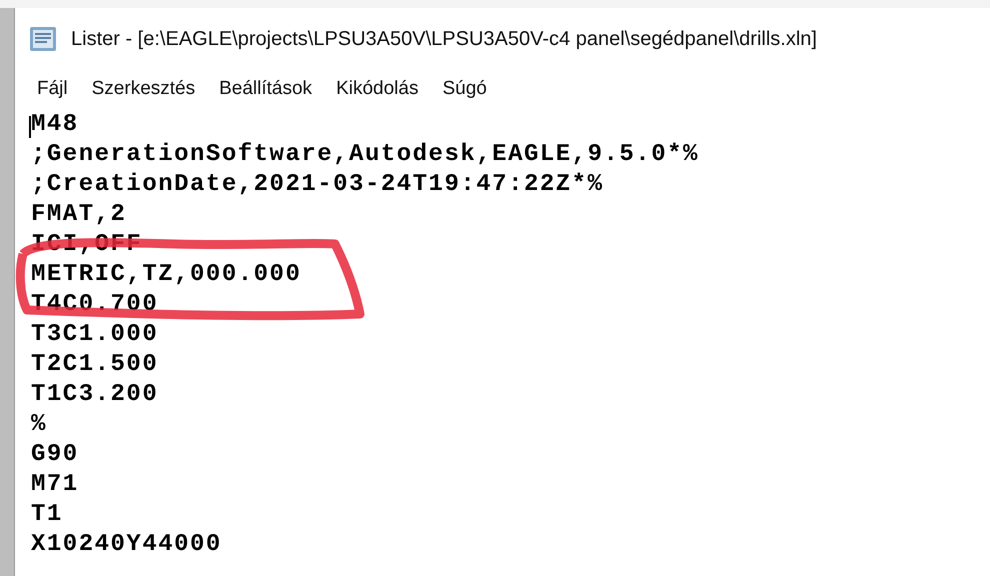  I want to click on code-line: M48, so click(55, 124).